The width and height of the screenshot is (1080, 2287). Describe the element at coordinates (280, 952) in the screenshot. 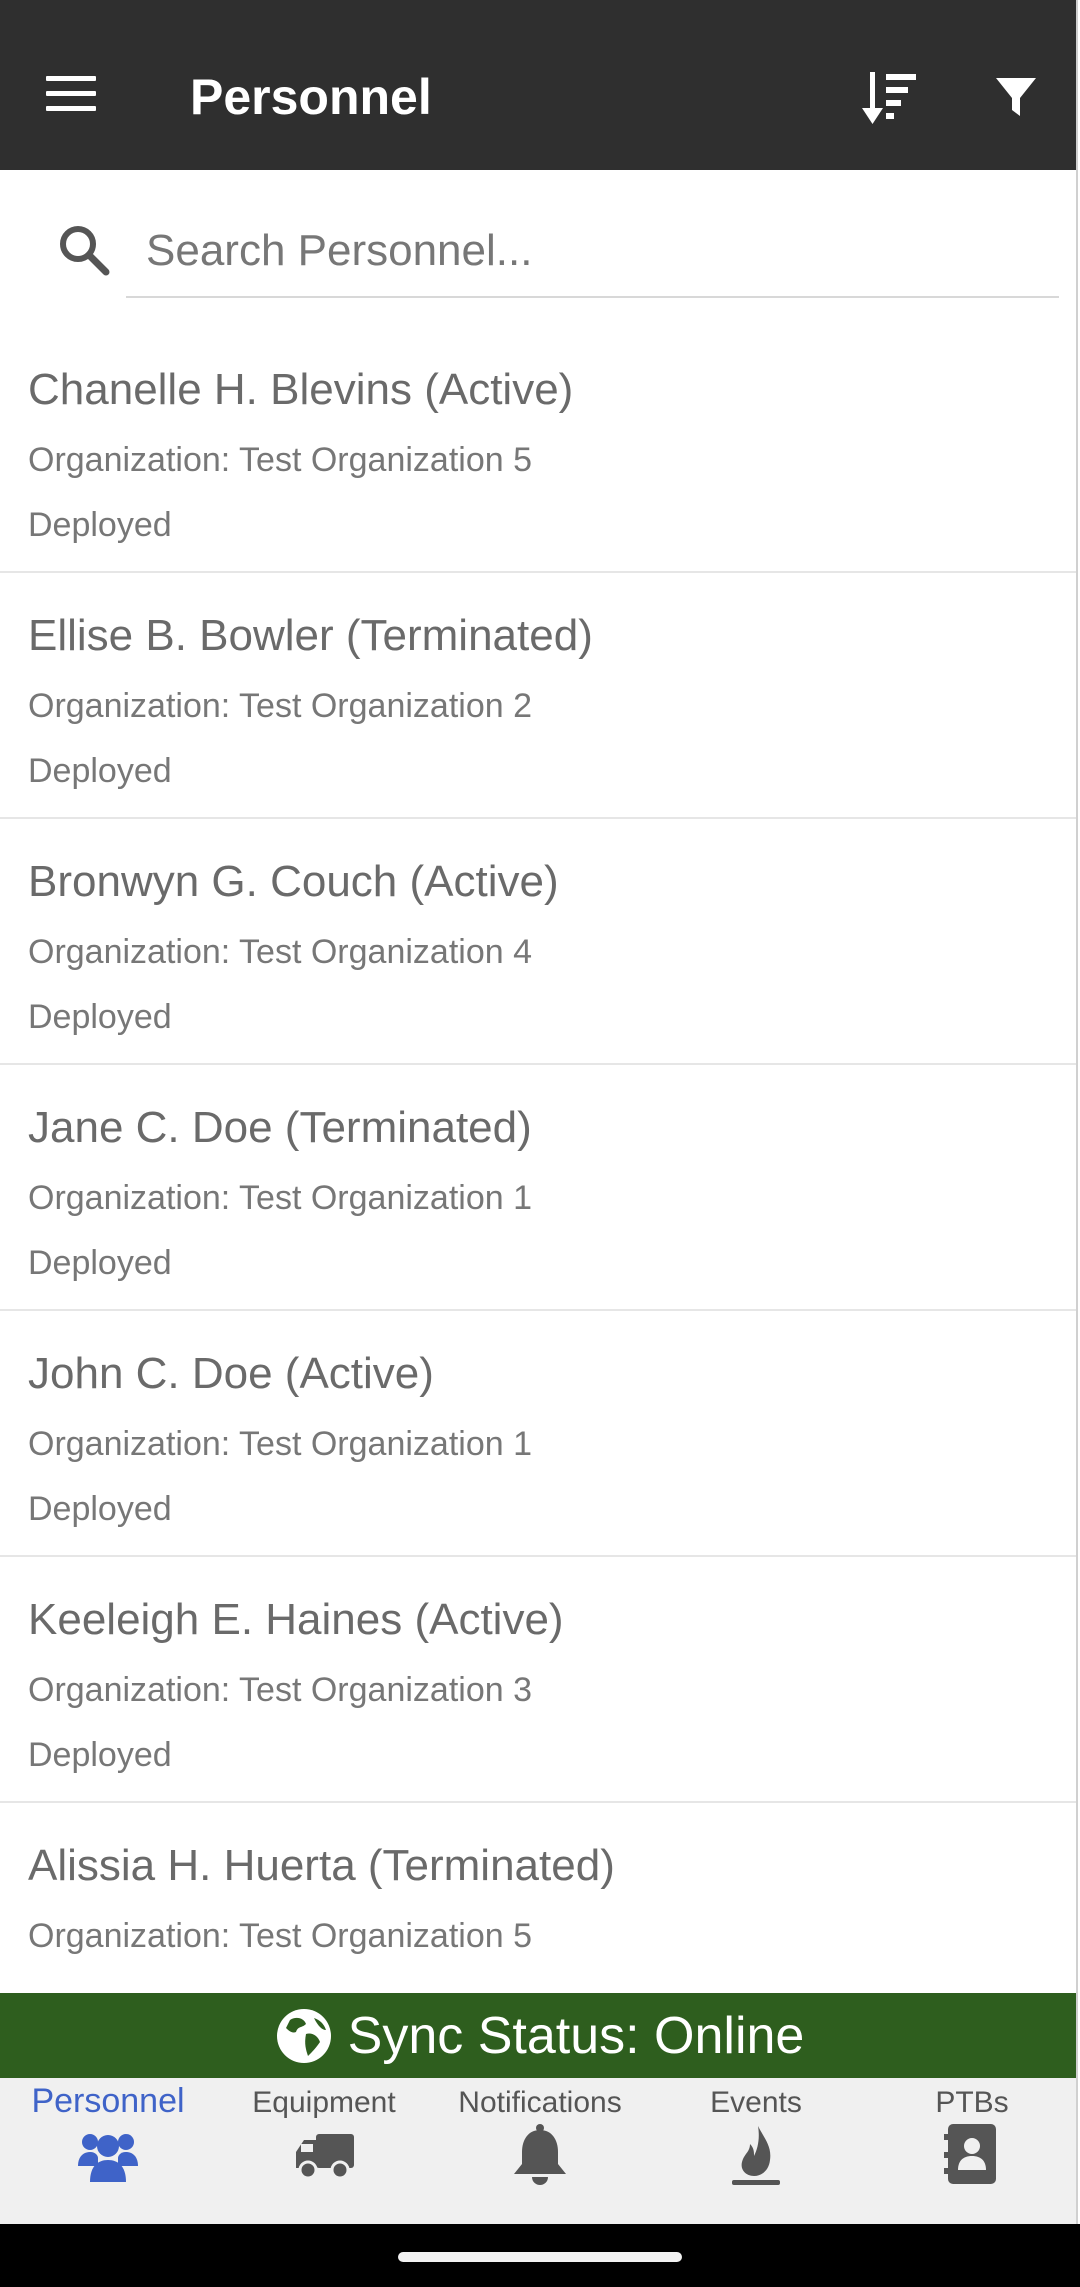

I see `person-organization: Organization: Test Organization 4` at that location.